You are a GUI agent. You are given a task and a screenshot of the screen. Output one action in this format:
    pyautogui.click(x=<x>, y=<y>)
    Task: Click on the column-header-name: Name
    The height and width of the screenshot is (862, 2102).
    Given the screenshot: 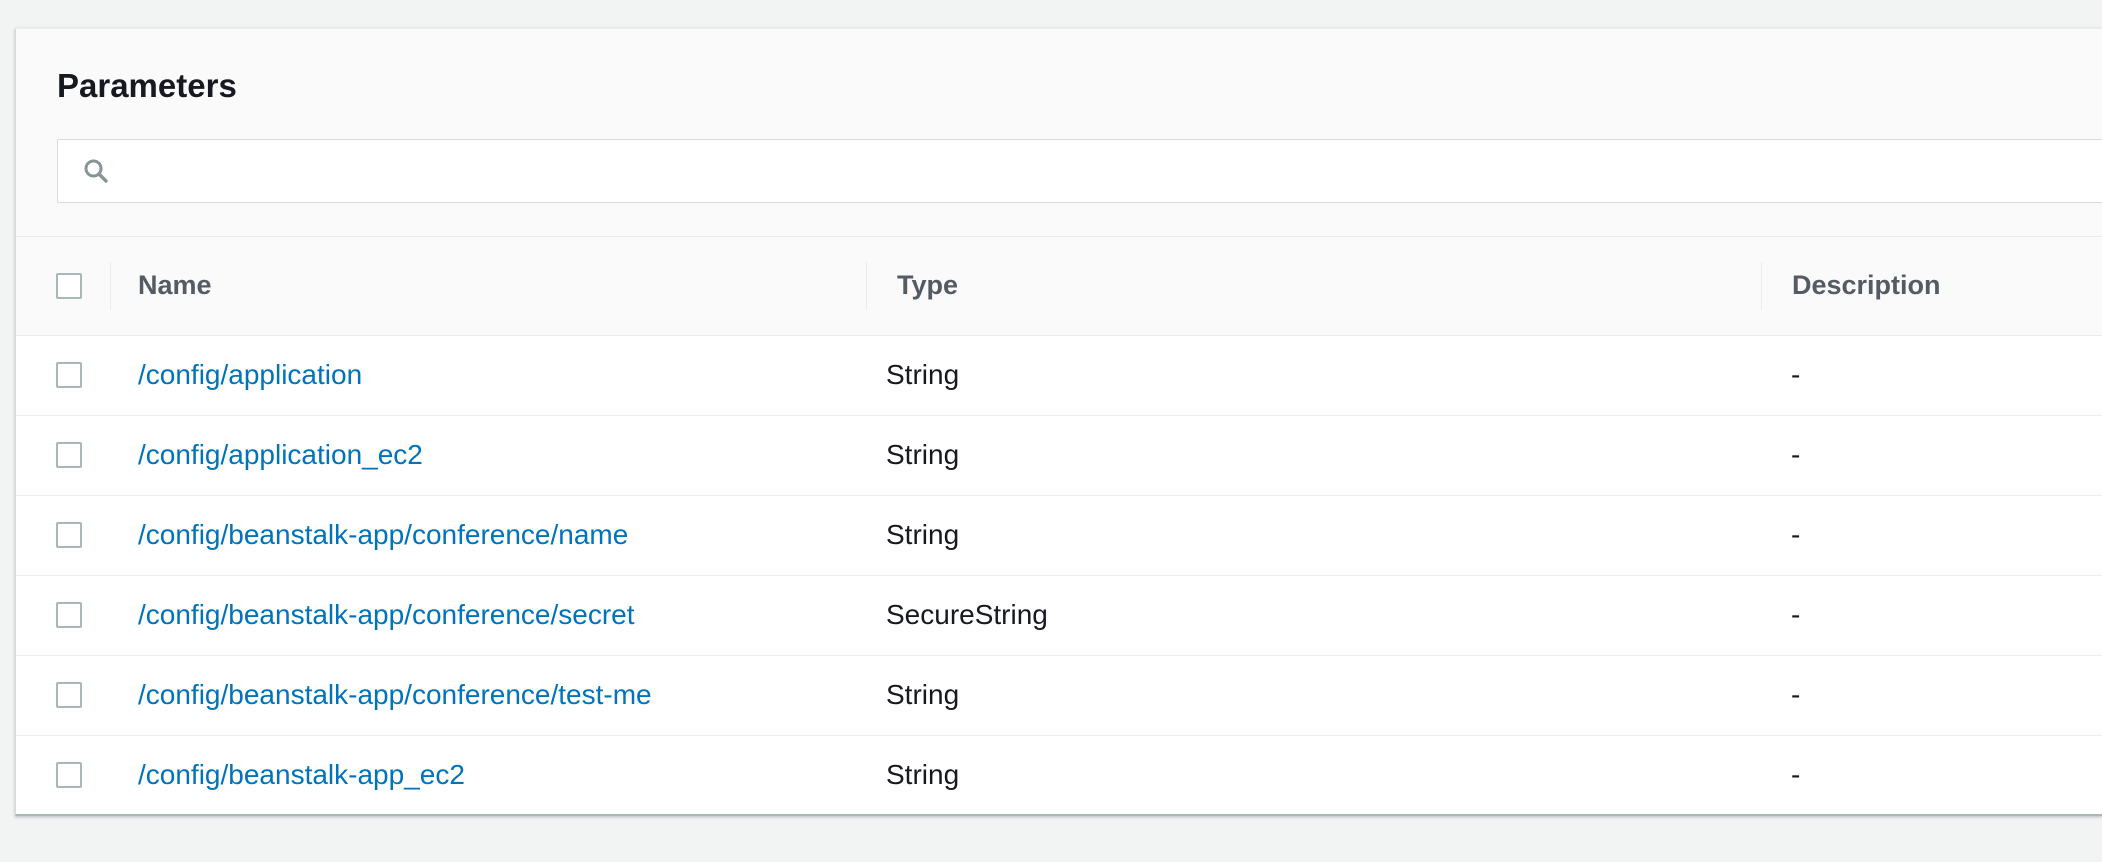 What is the action you would take?
    pyautogui.click(x=496, y=286)
    